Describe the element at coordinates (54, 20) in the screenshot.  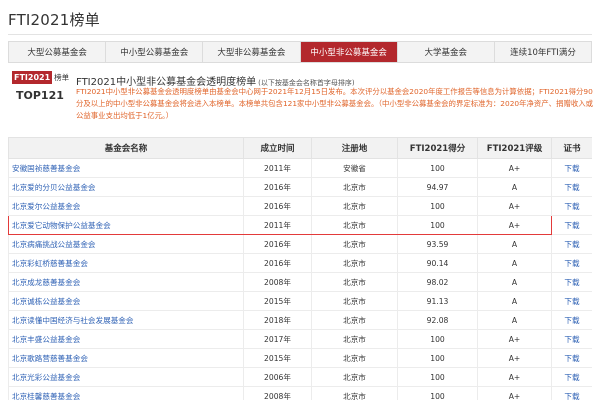
I see `page-title: FTI2021榜单` at that location.